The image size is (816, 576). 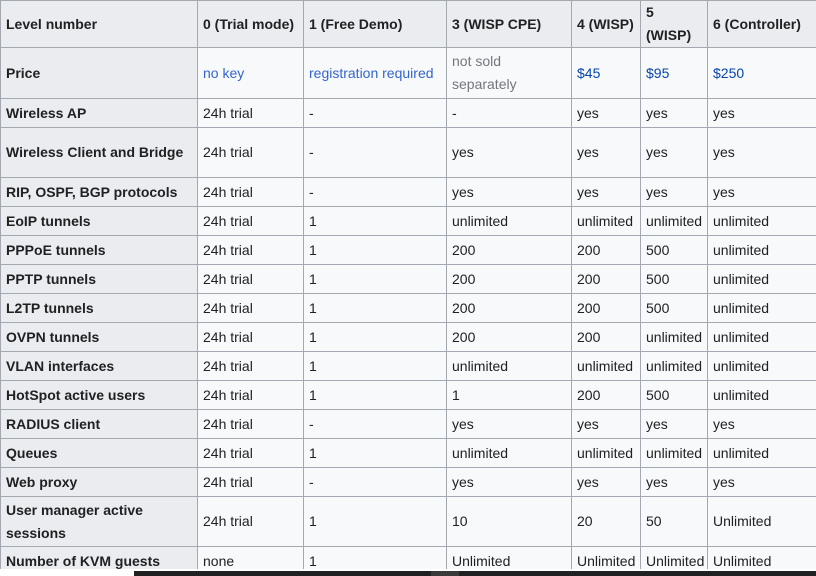 What do you see at coordinates (509, 73) in the screenshot?
I see `price-not-sold: not sold separately` at bounding box center [509, 73].